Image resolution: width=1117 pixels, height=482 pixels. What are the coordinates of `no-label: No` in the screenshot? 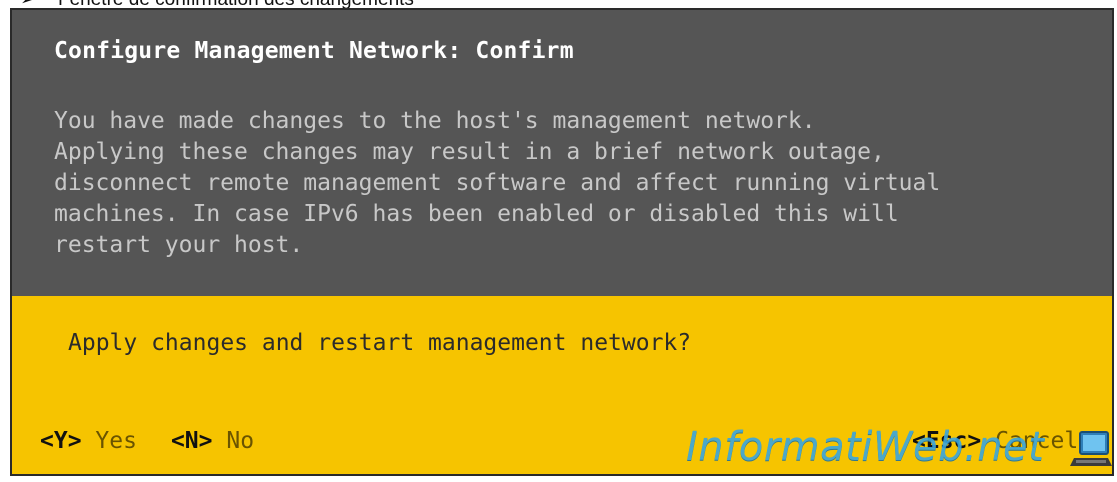 It's located at (240, 441).